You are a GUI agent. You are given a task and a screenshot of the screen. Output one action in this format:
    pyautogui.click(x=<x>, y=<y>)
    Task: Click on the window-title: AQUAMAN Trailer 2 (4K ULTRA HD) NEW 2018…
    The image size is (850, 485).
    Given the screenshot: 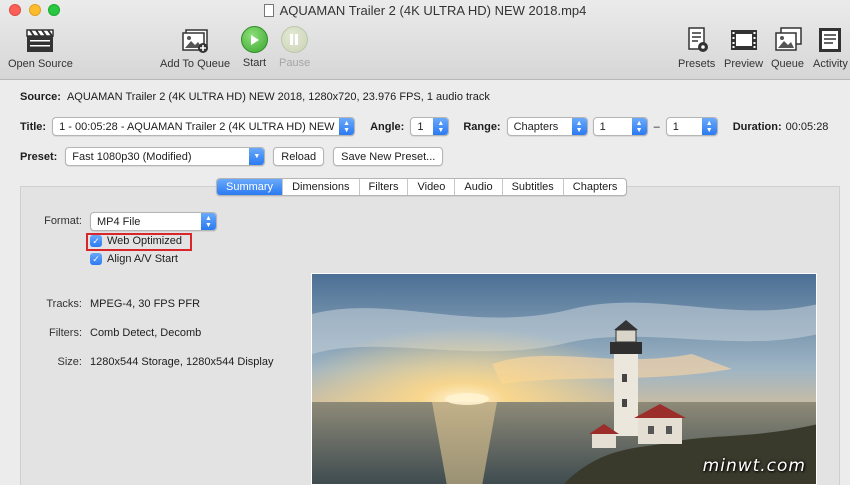 What is the action you would take?
    pyautogui.click(x=425, y=10)
    